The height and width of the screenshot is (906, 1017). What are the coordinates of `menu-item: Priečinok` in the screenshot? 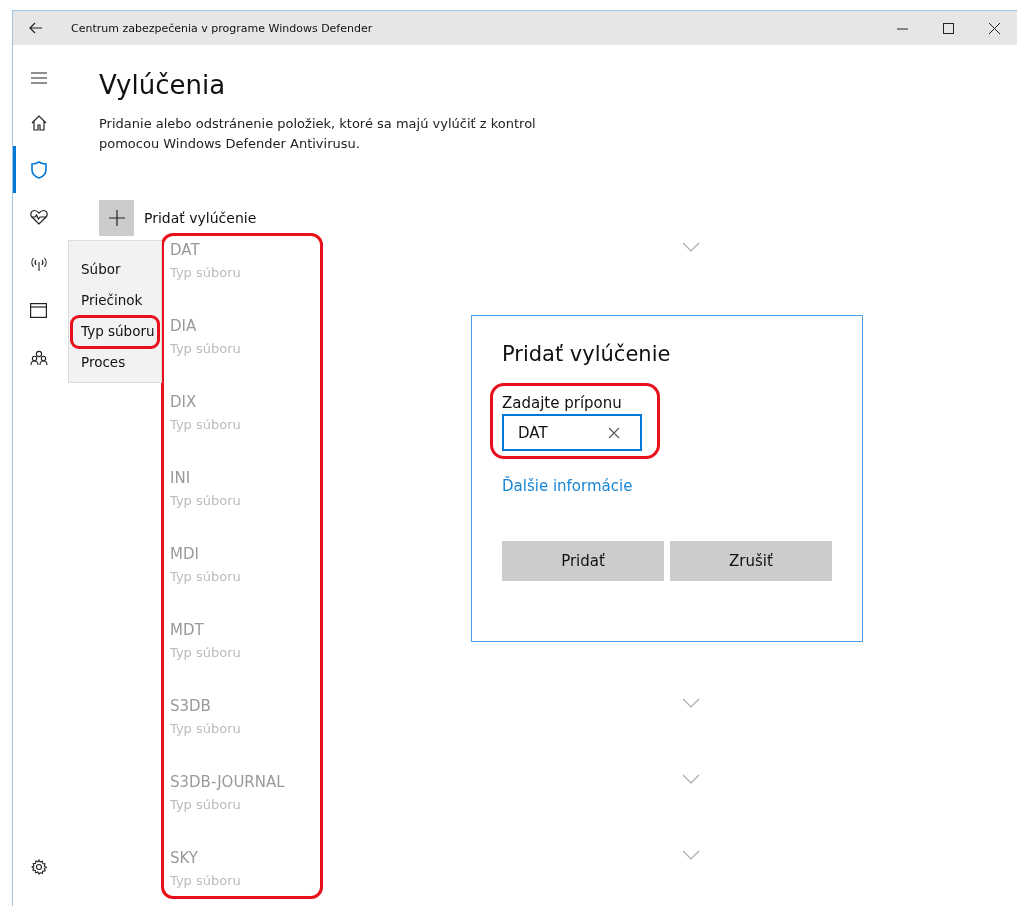 It's located at (115, 299).